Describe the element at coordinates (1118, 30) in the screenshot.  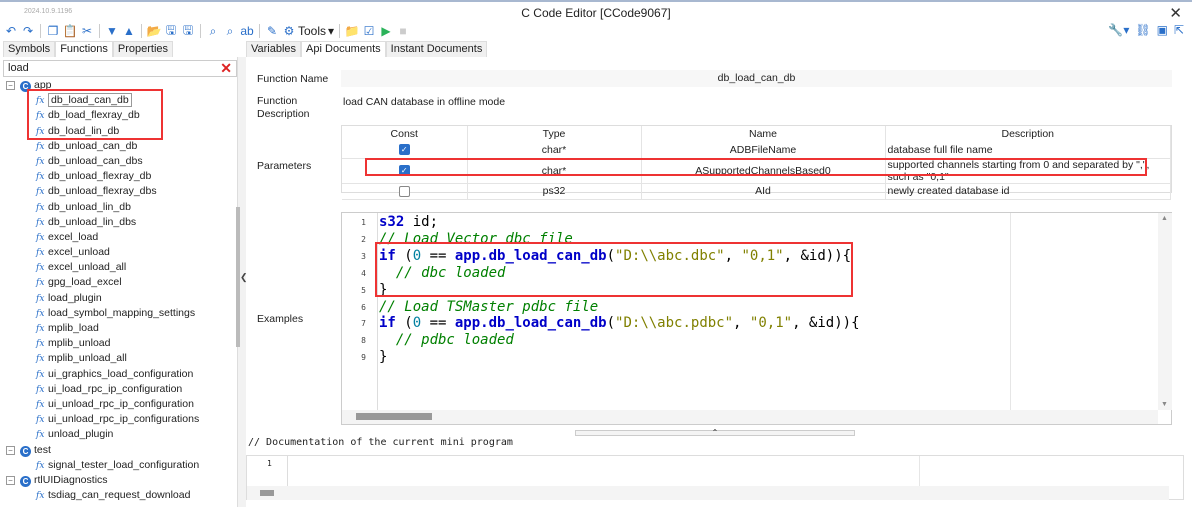
I see `wrench-icon: 🔧▾` at that location.